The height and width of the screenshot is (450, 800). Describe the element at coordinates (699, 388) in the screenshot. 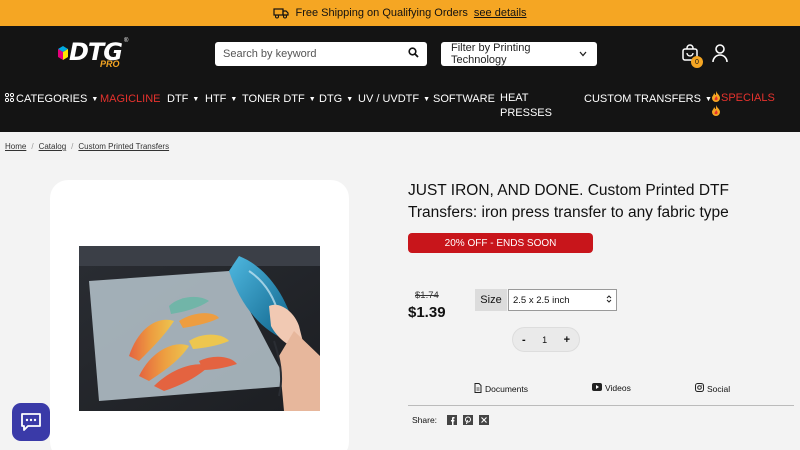

I see `instagram-icon` at that location.